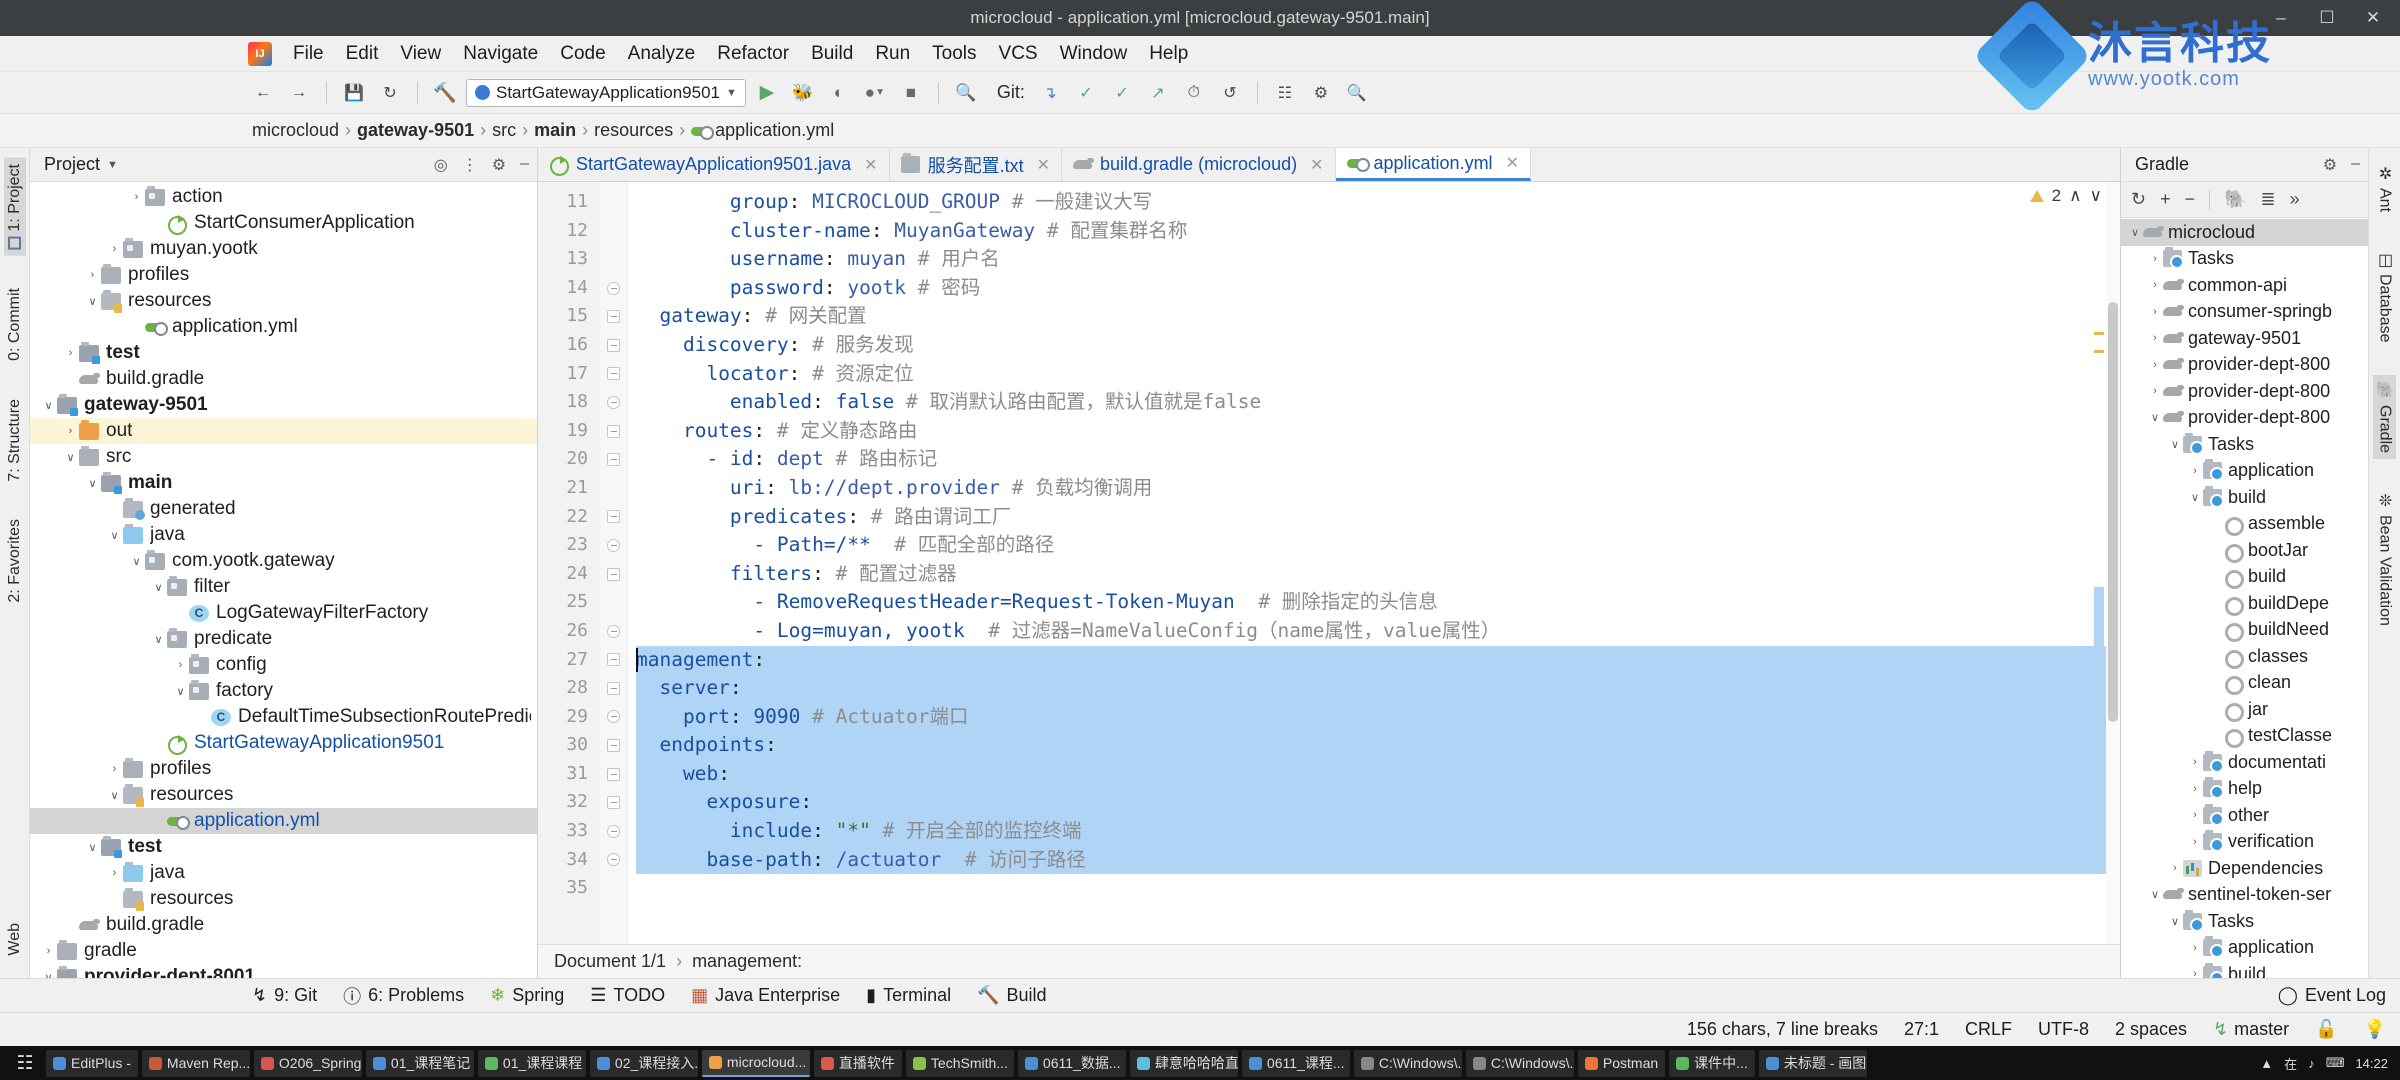 The width and height of the screenshot is (2400, 1080). What do you see at coordinates (2244, 497) in the screenshot?
I see `gradle-tree-item: ∨ build` at bounding box center [2244, 497].